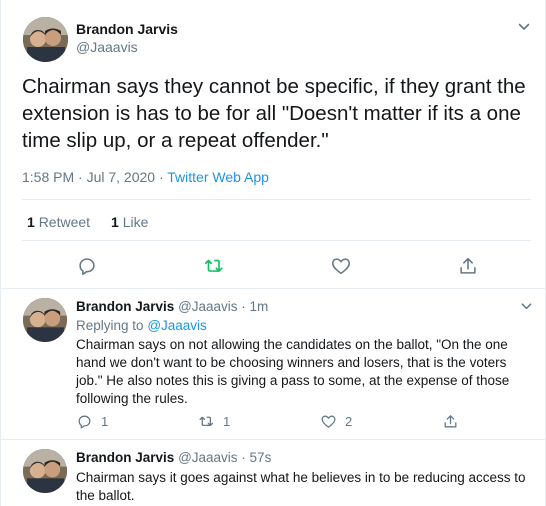  I want to click on share-action, so click(454, 421).